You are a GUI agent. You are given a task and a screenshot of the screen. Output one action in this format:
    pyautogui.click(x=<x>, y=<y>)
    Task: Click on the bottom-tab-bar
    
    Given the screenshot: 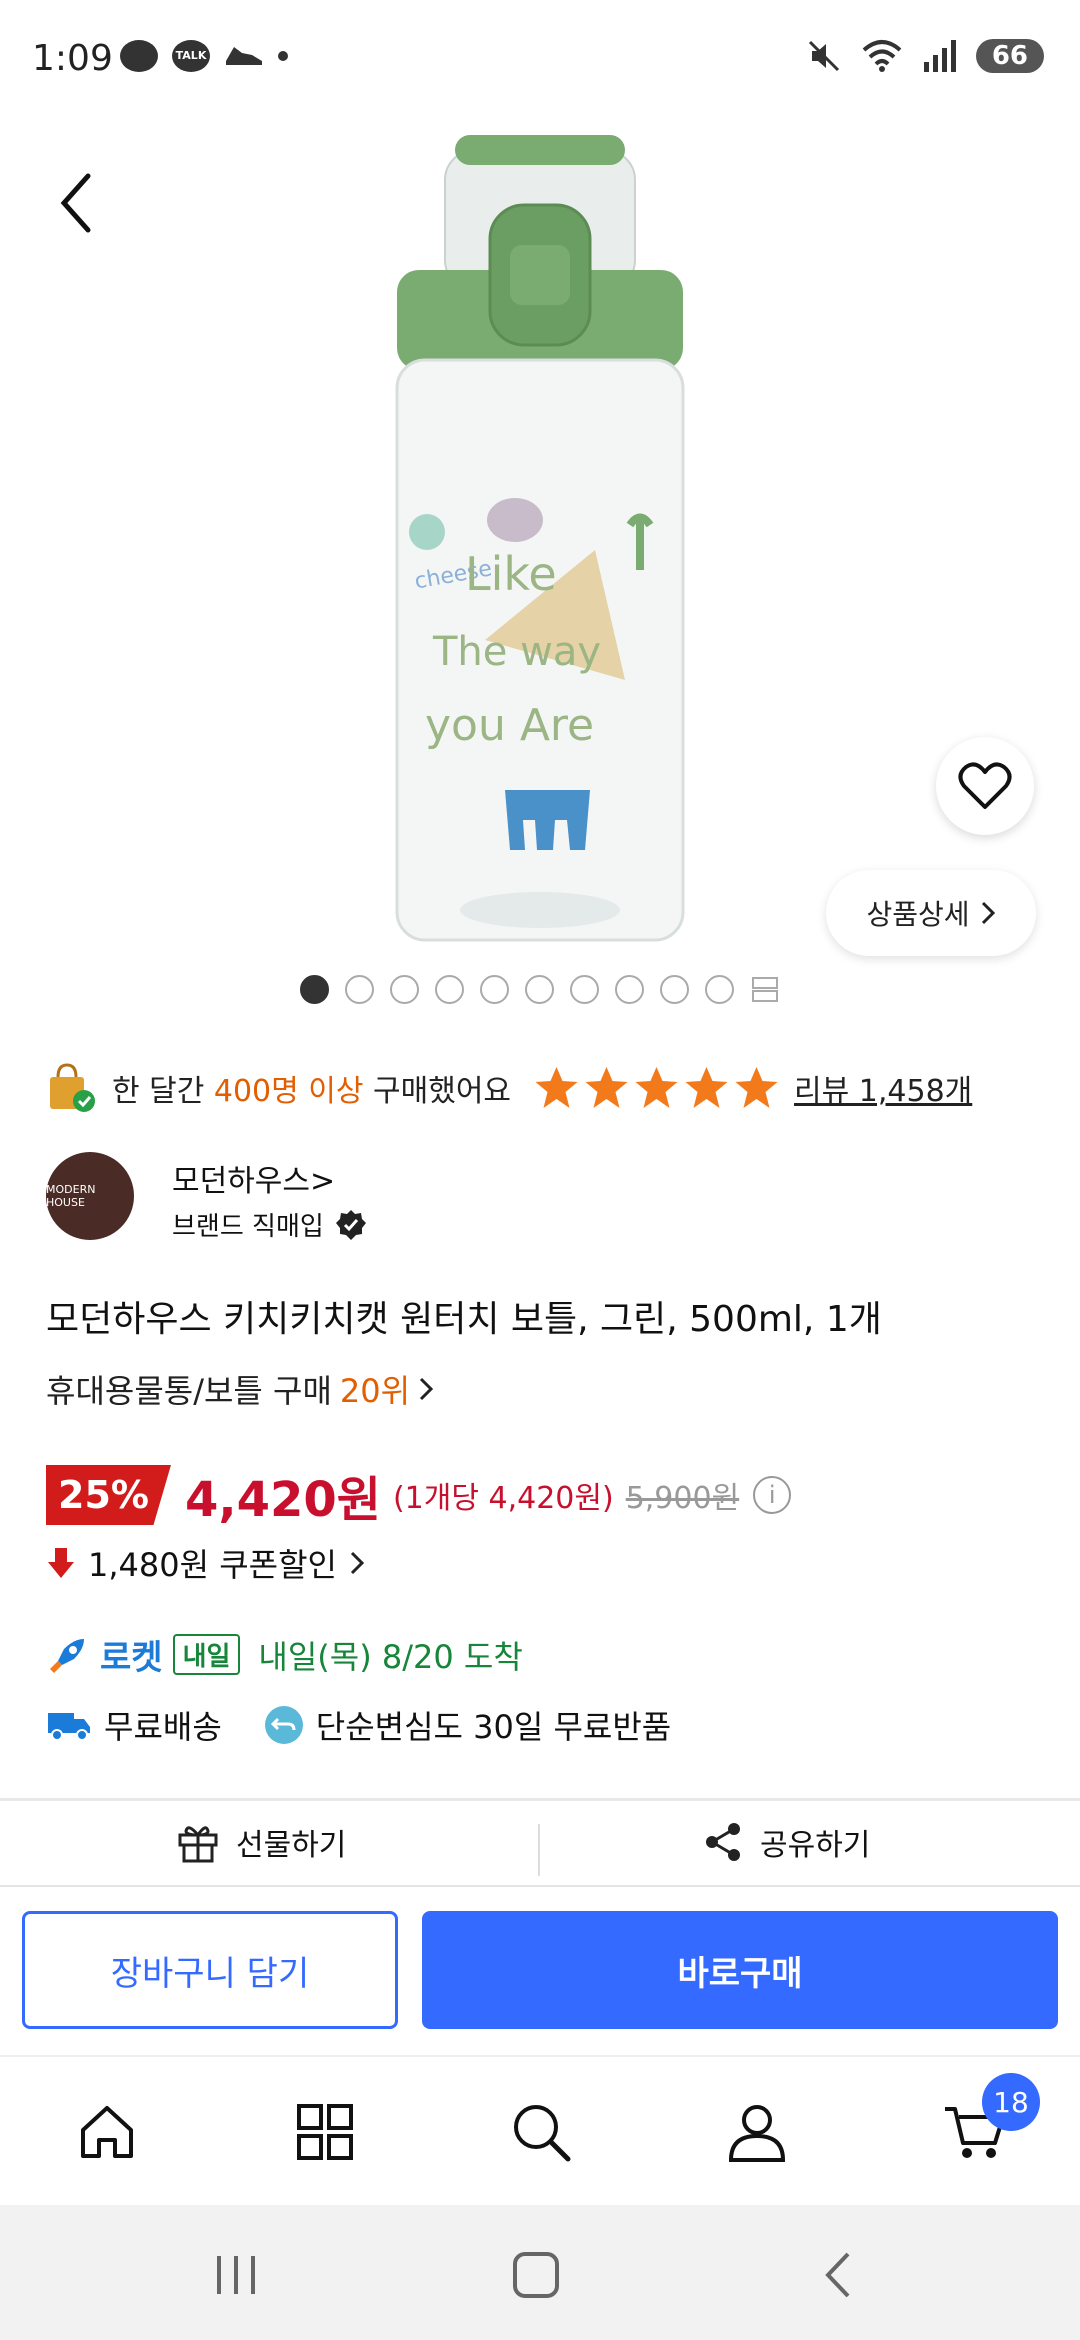 What is the action you would take?
    pyautogui.click(x=540, y=2130)
    